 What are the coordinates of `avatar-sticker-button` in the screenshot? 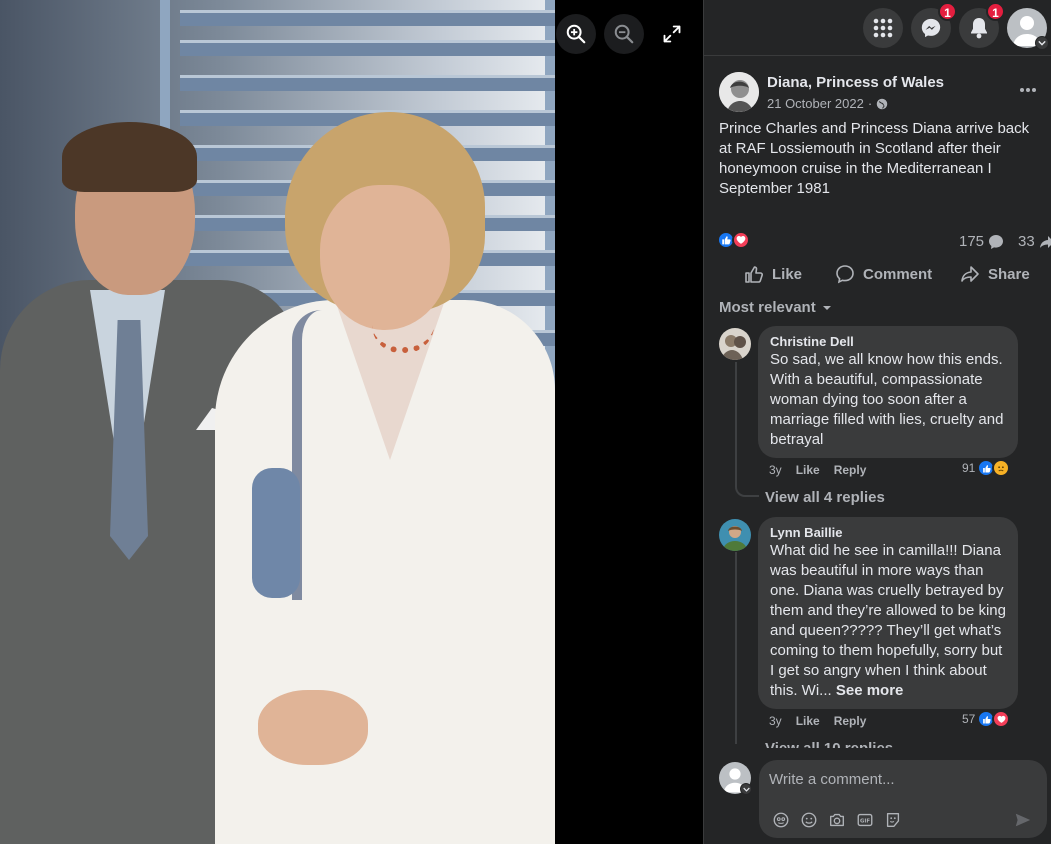 It's located at (781, 820).